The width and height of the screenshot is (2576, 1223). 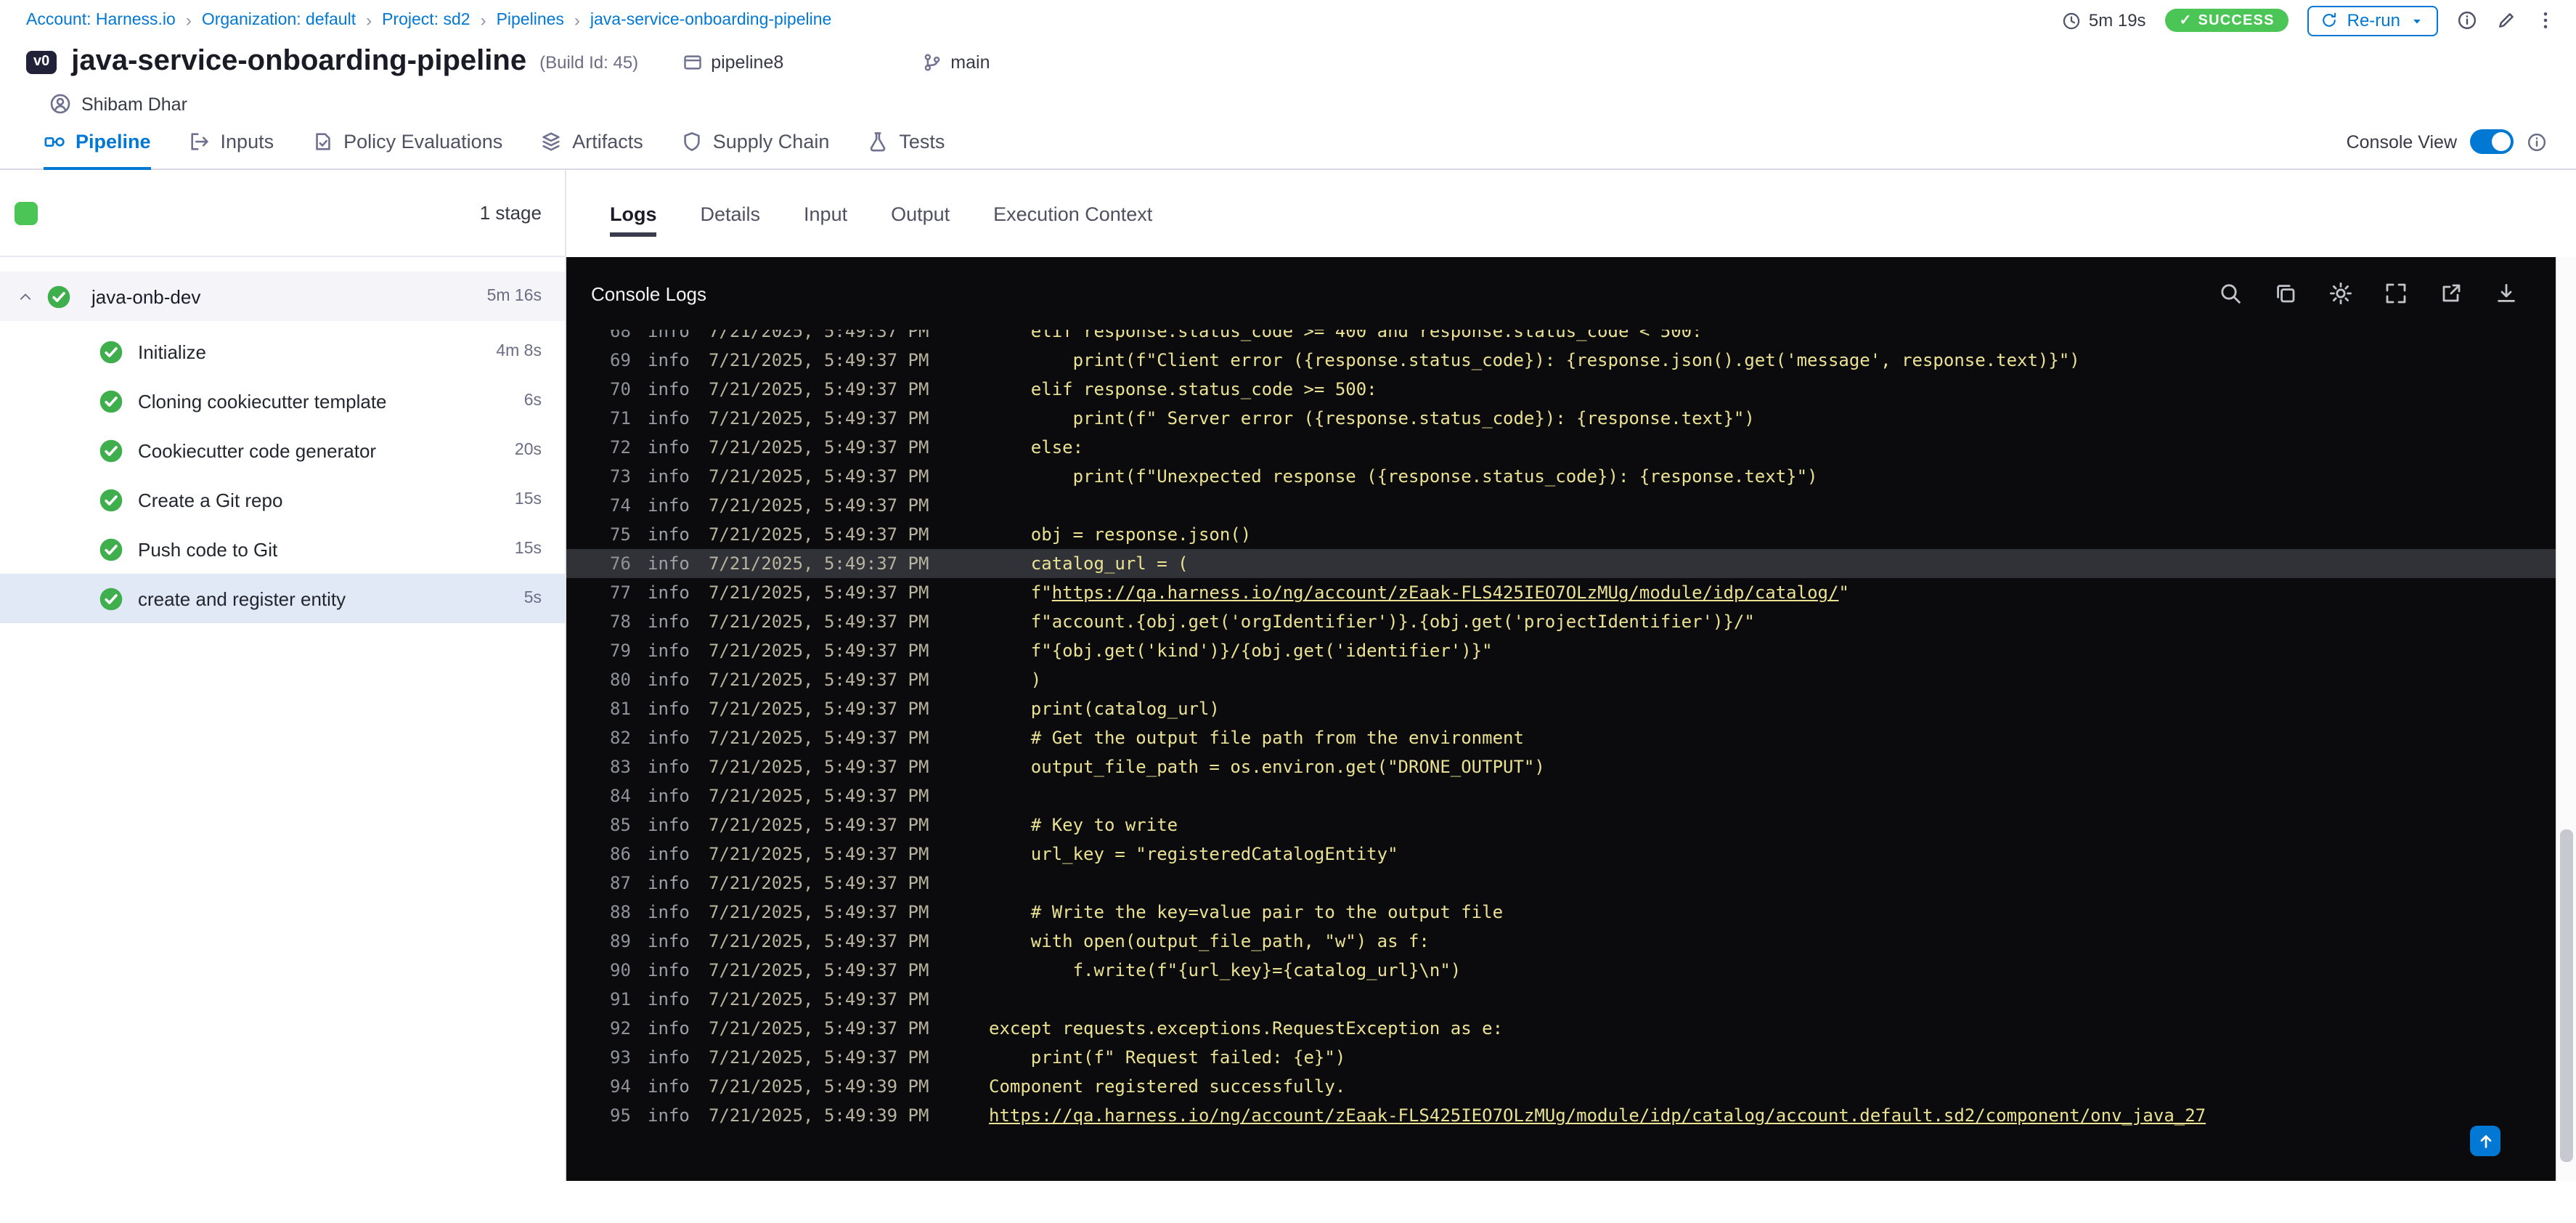 What do you see at coordinates (2467, 20) in the screenshot?
I see `info-icon` at bounding box center [2467, 20].